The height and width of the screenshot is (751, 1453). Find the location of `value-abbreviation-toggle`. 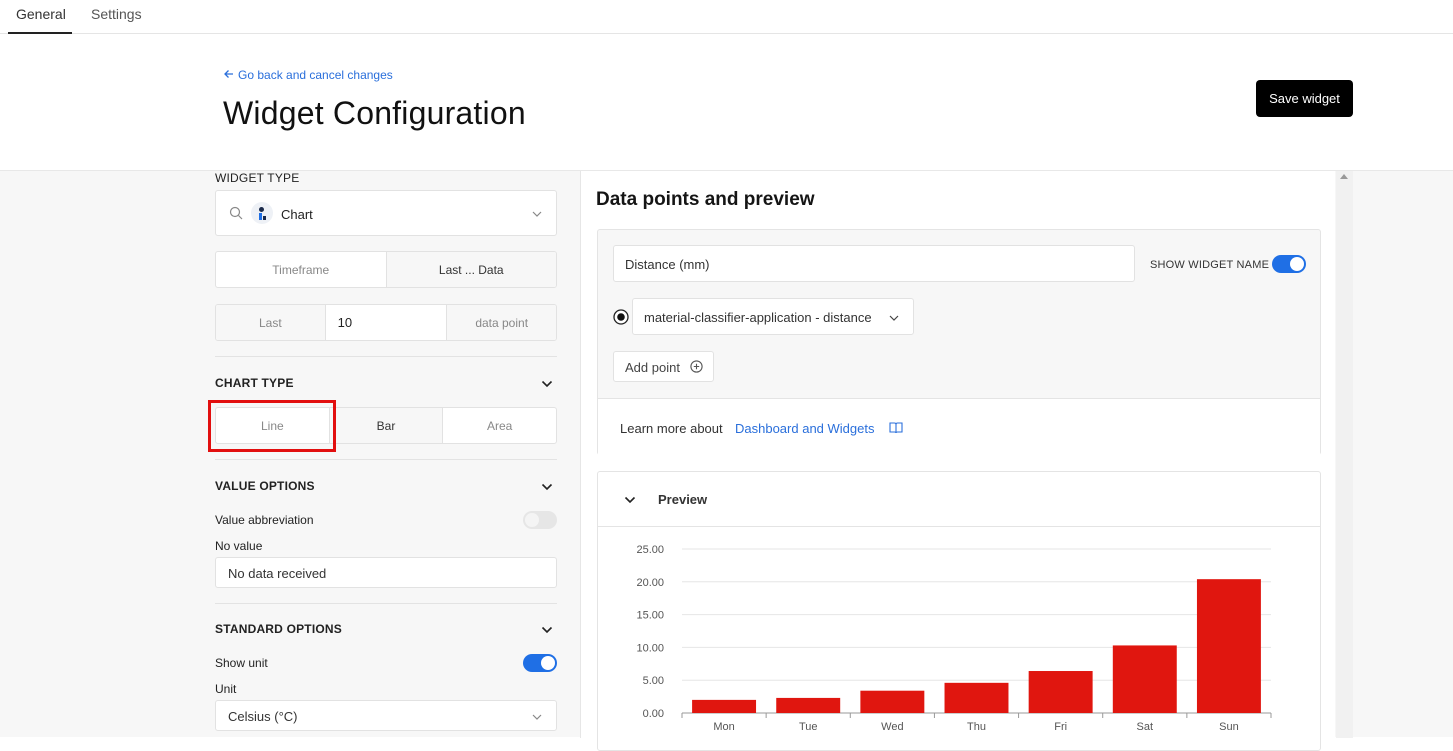

value-abbreviation-toggle is located at coordinates (540, 520).